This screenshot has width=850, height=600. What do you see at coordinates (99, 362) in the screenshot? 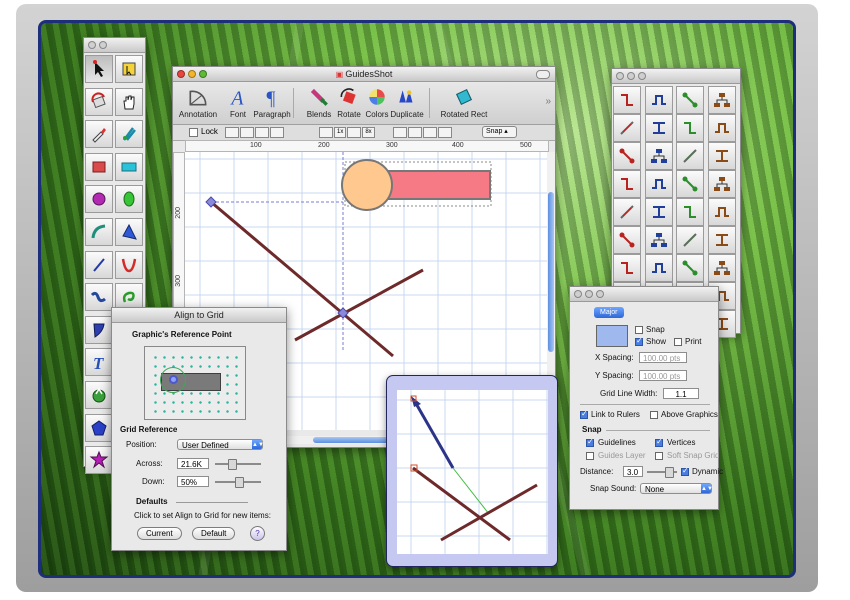
I see `text-tool-tool: T` at bounding box center [99, 362].